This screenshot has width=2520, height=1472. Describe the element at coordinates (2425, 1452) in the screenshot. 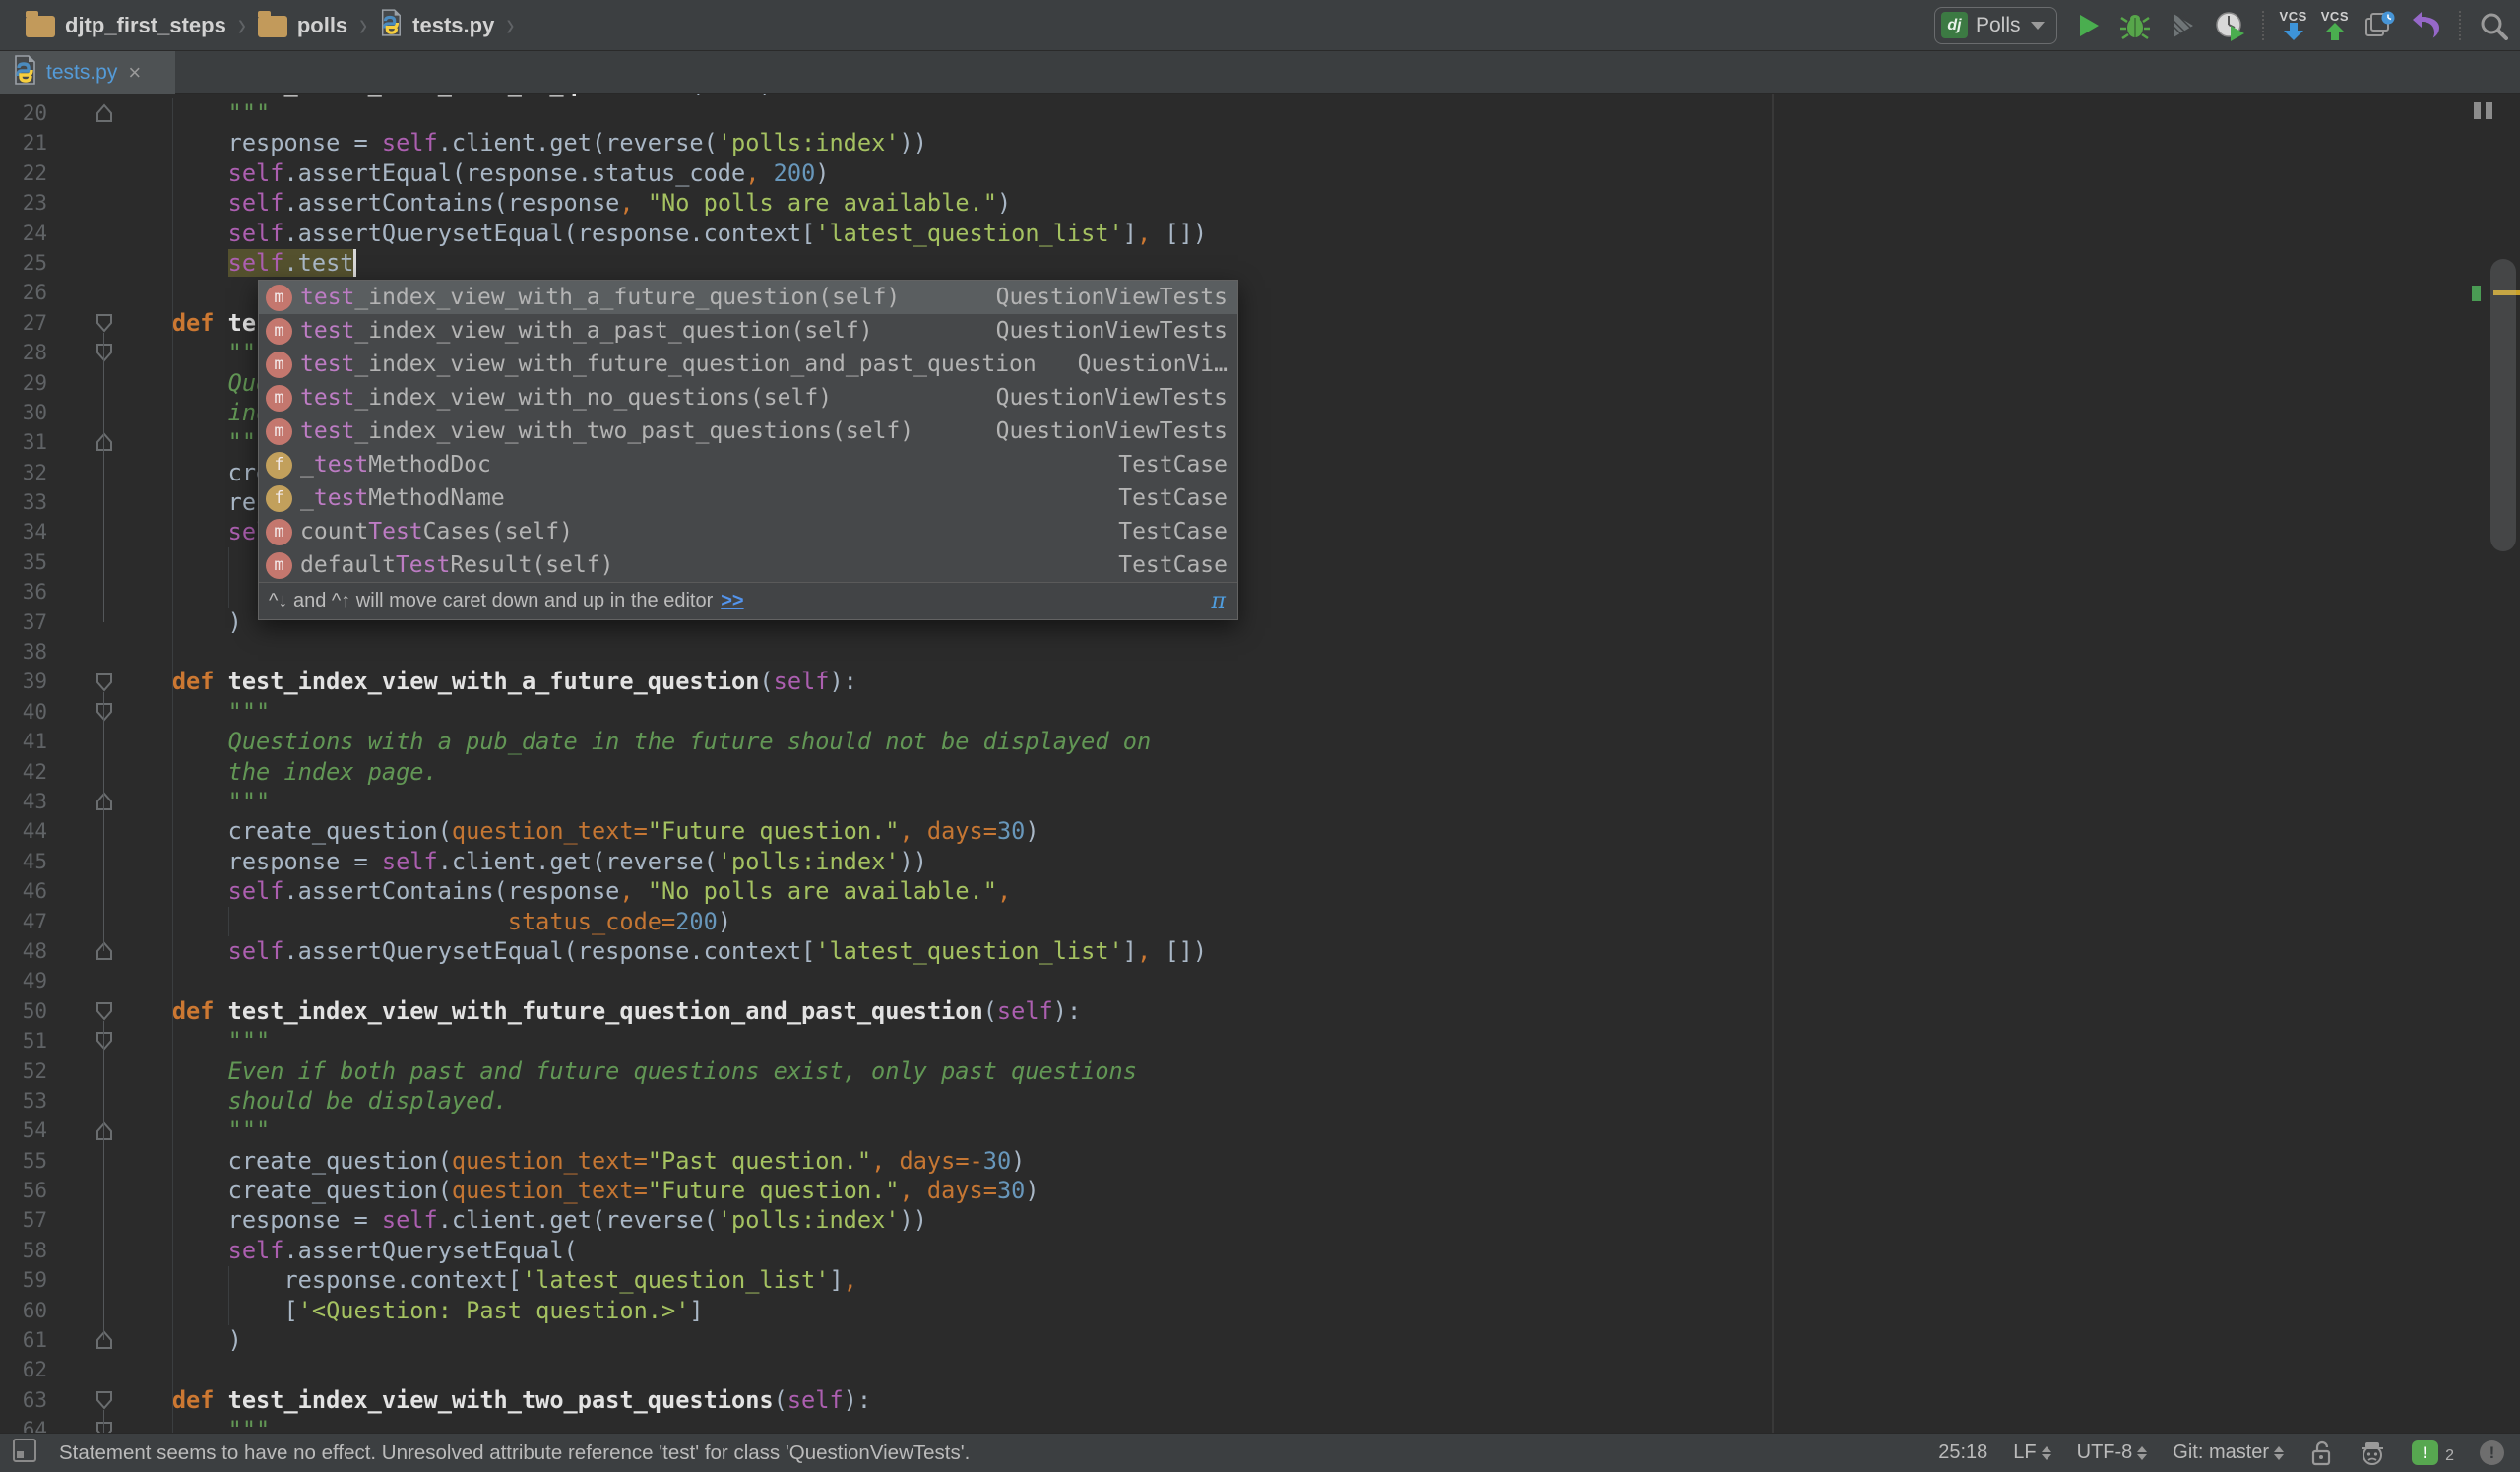

I see `notification-bubble-icon: !` at that location.